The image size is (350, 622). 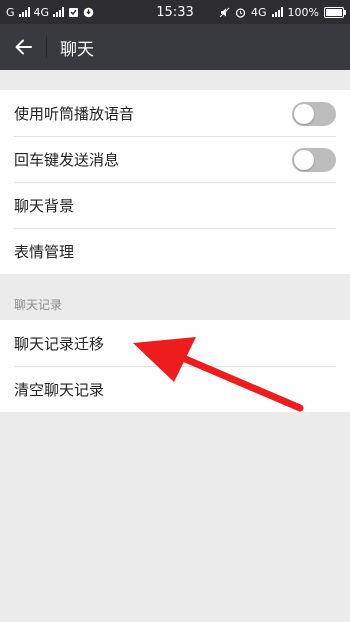 I want to click on setting-chat-background: 聊天背景, so click(x=175, y=205).